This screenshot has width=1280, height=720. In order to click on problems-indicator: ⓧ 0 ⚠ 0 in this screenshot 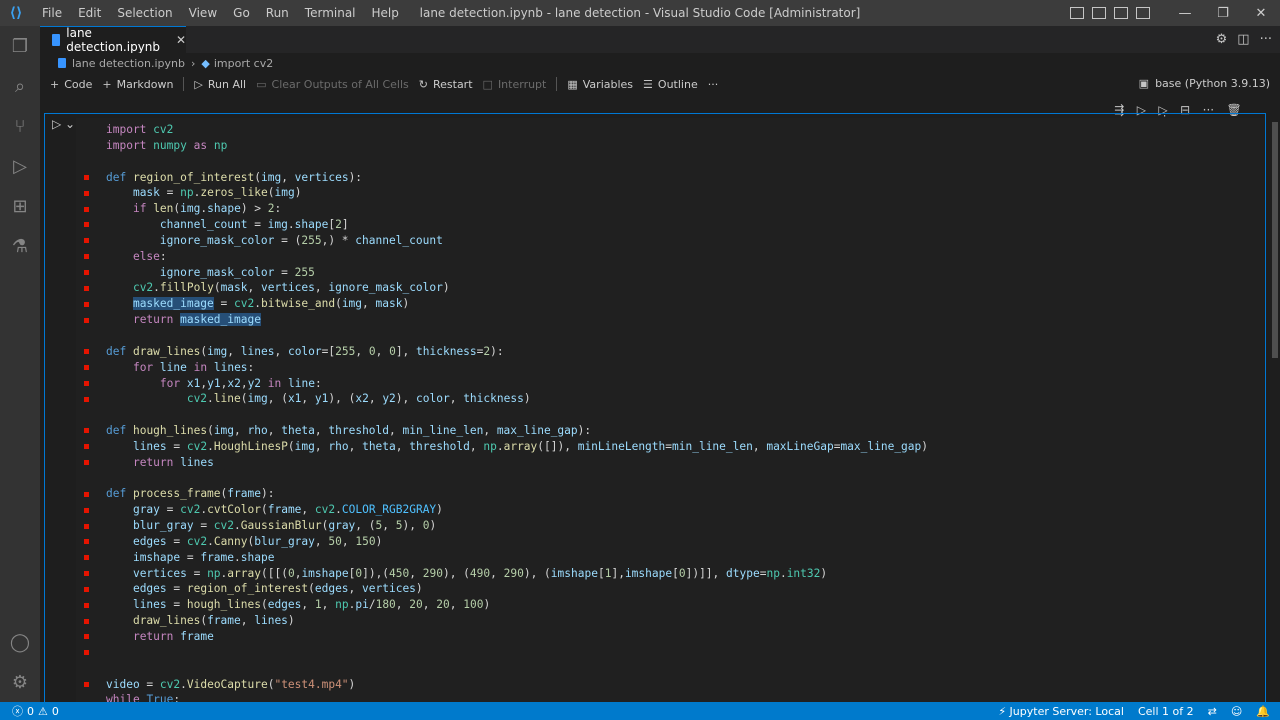, I will do `click(35, 711)`.